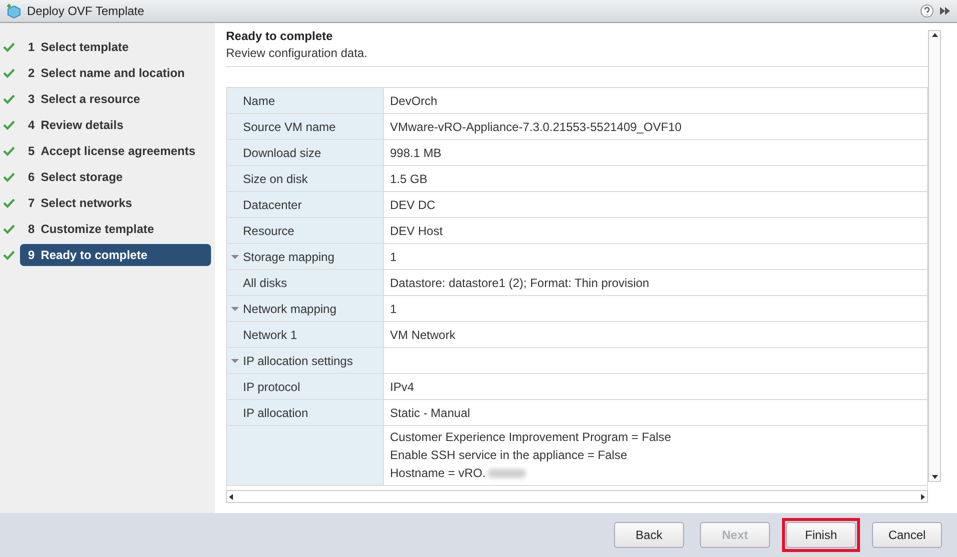 The image size is (957, 557). Describe the element at coordinates (305, 126) in the screenshot. I see `property-label: Source VM name` at that location.